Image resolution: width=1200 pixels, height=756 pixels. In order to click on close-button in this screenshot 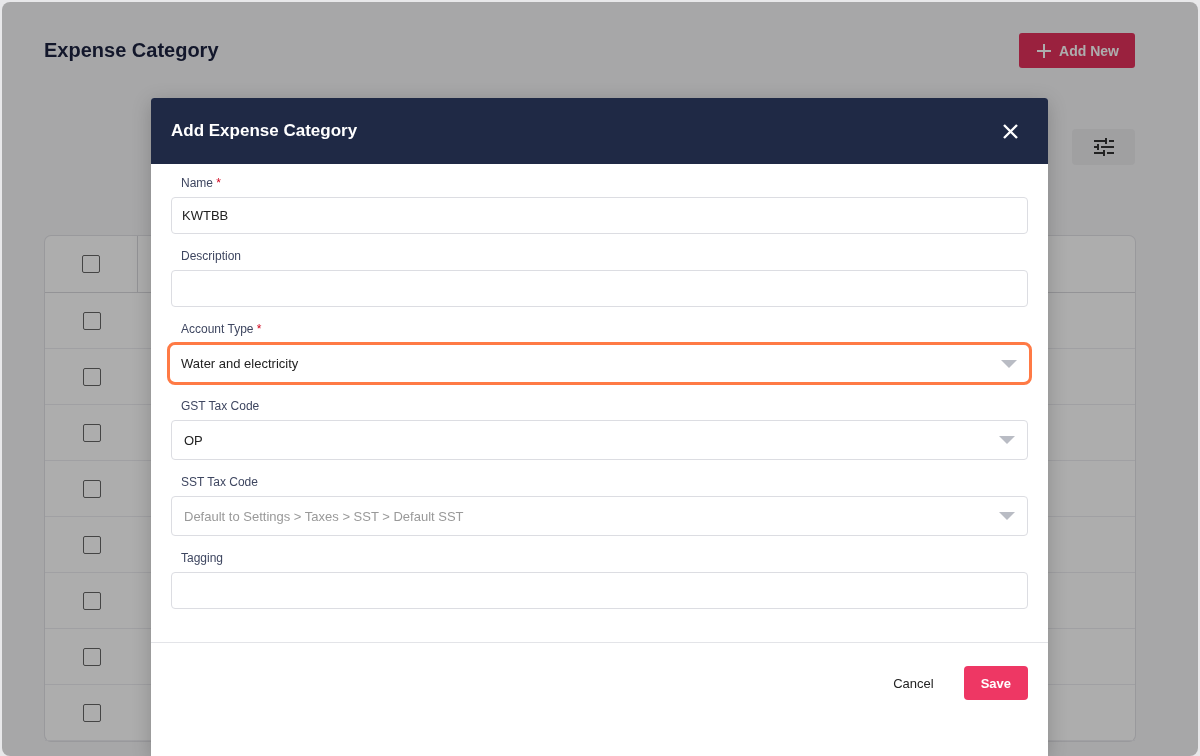, I will do `click(1010, 131)`.